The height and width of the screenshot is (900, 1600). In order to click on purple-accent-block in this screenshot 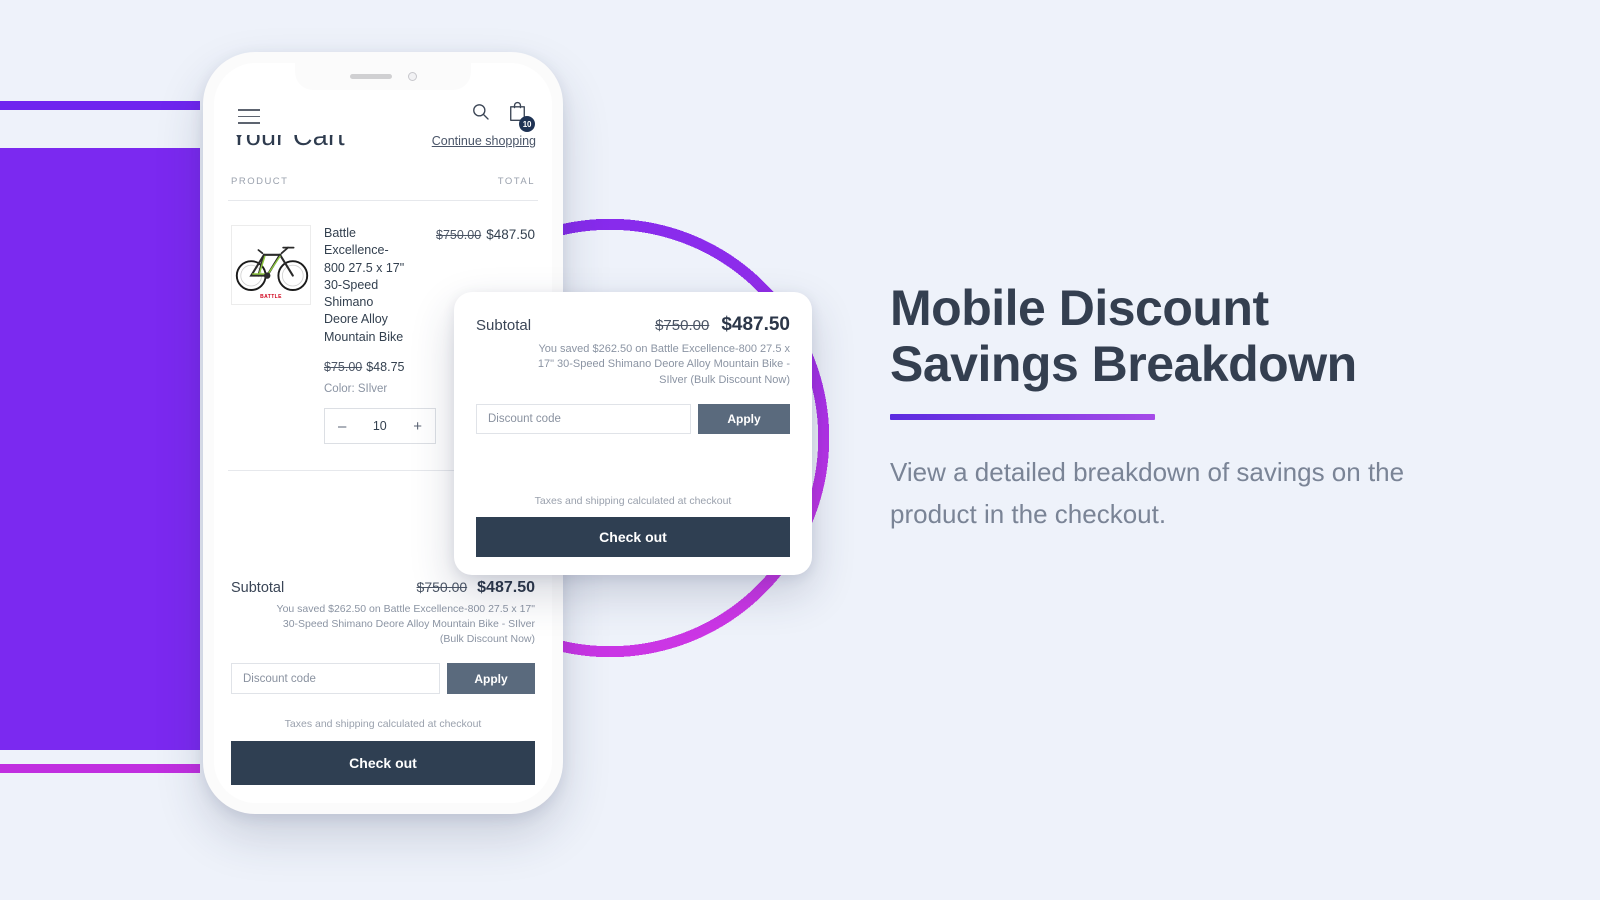, I will do `click(100, 449)`.